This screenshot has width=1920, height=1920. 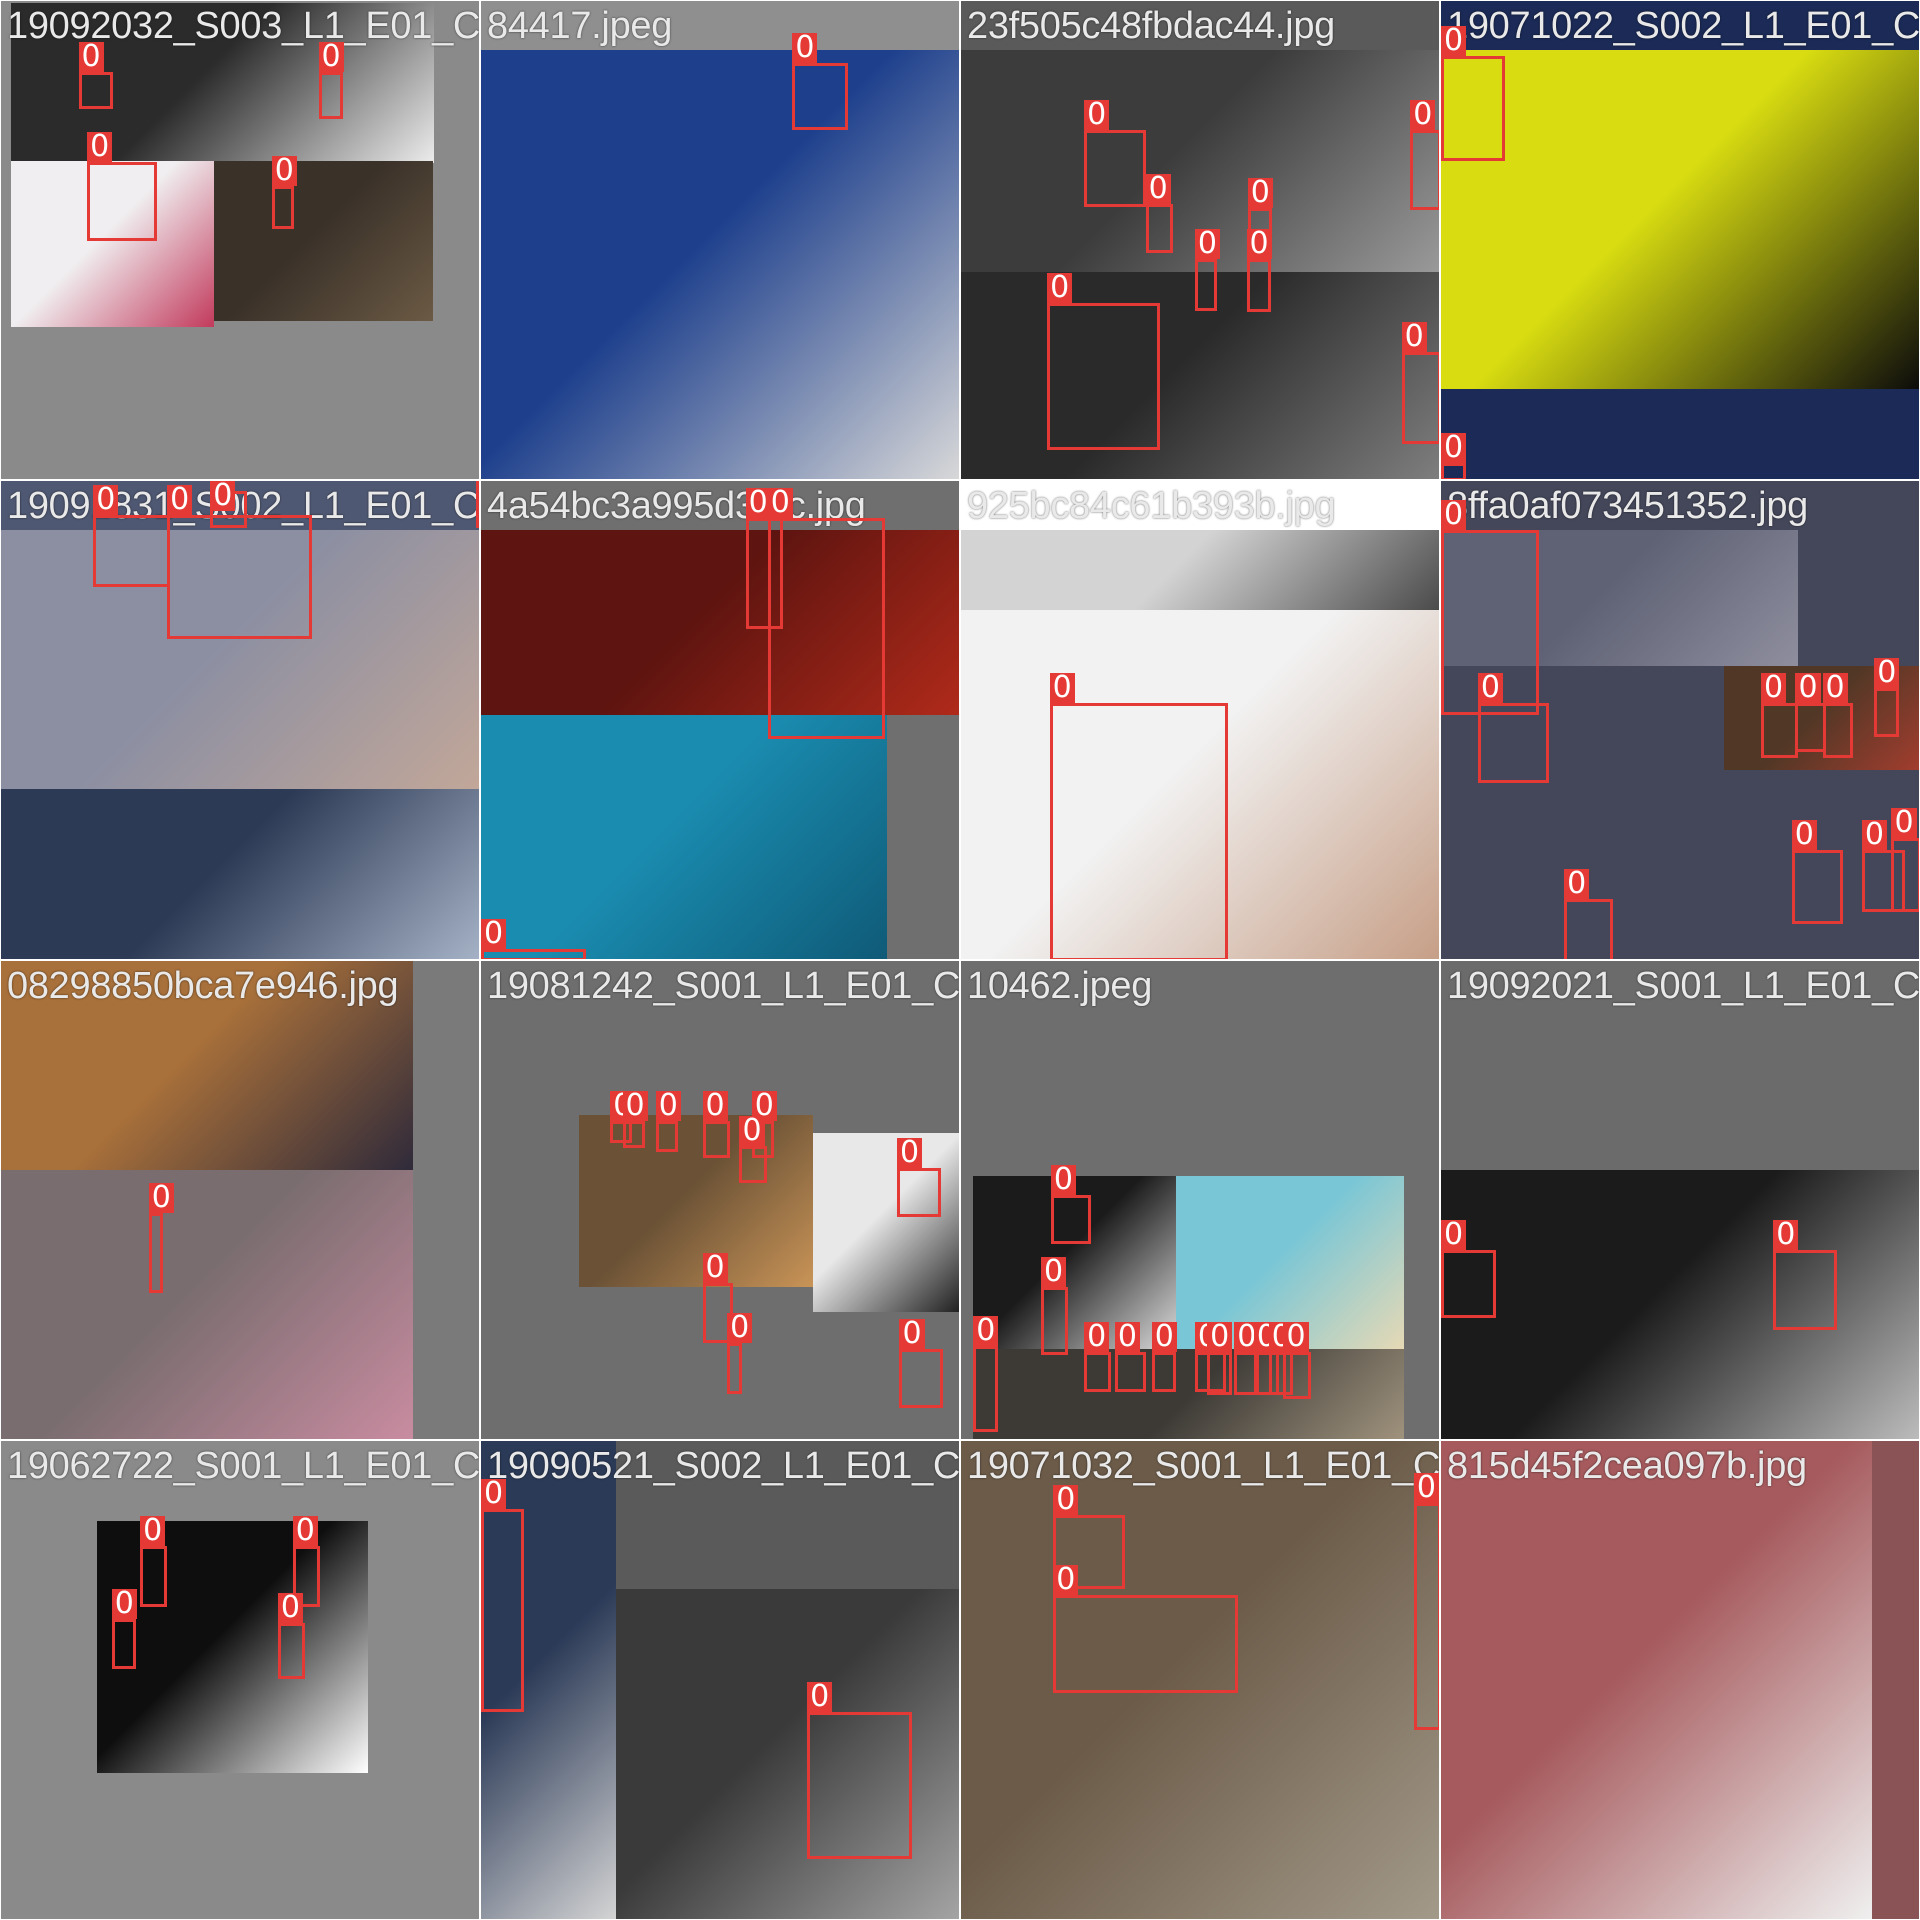 I want to click on mosaic-tile: 0 0 0 4a54bc3a995d36fc.jpg, so click(x=720, y=720).